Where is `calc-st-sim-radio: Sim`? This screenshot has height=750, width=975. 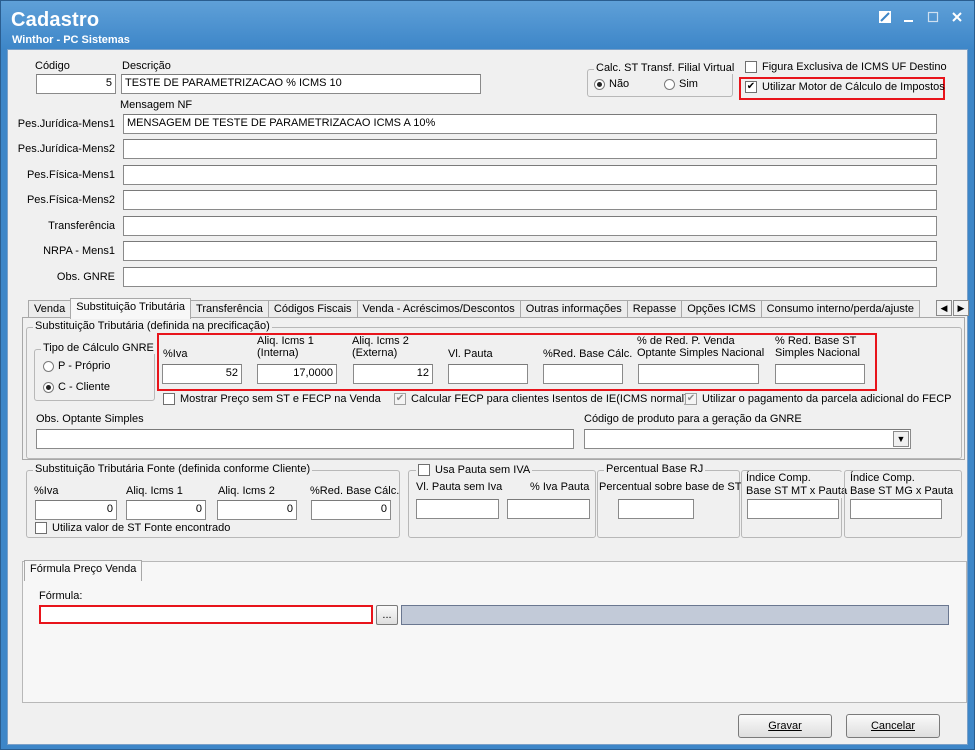 calc-st-sim-radio: Sim is located at coordinates (681, 84).